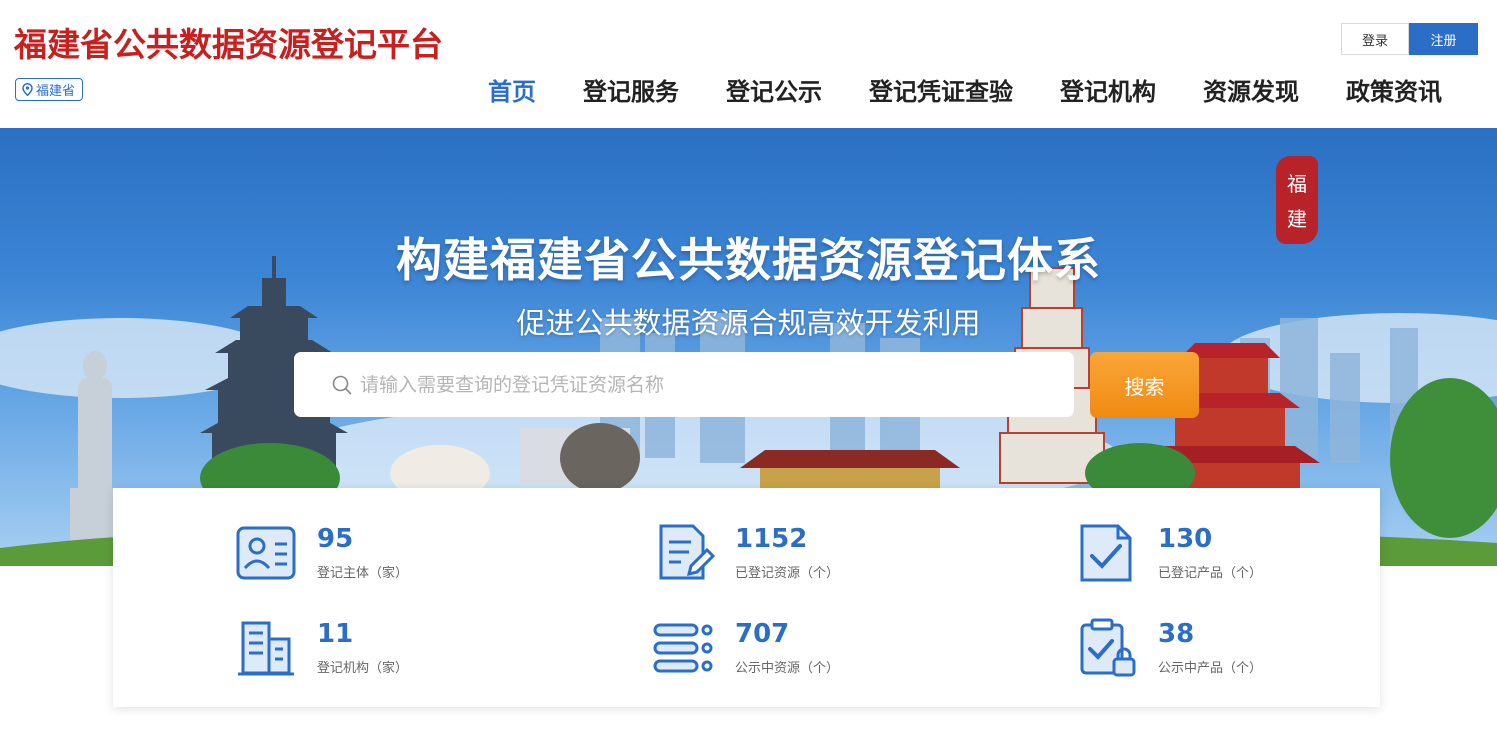  I want to click on stat-publicized-products: 38 公示中产品（个）, so click(1169, 648).